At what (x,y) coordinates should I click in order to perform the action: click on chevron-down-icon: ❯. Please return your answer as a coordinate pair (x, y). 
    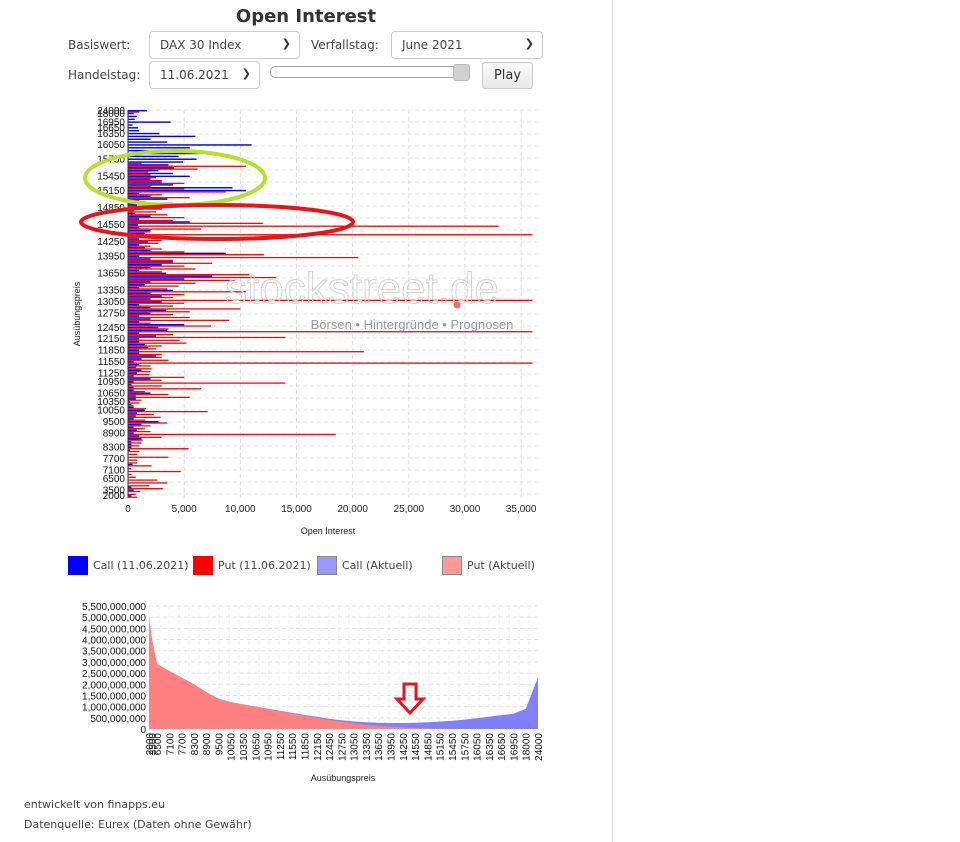
    Looking at the image, I should click on (529, 43).